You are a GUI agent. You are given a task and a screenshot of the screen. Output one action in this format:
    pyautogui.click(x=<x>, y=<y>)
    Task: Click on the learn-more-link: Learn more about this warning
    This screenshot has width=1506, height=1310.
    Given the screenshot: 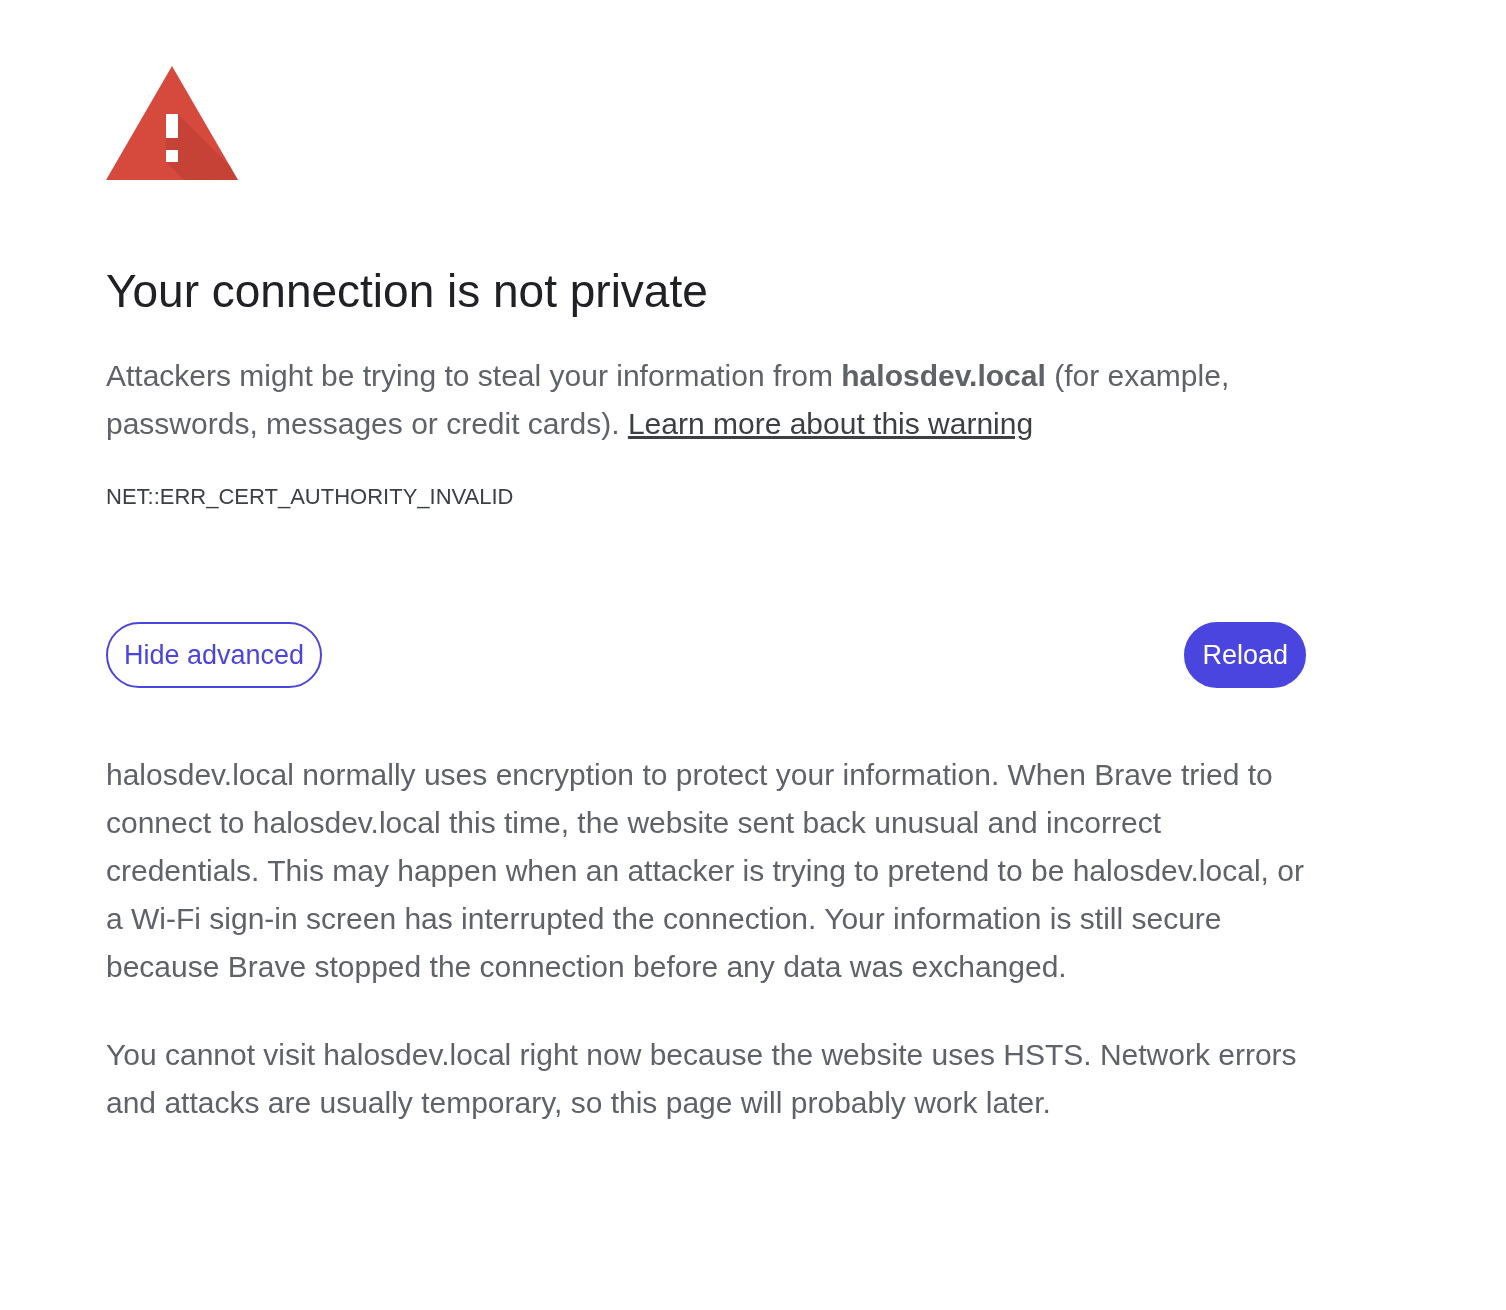 What is the action you would take?
    pyautogui.click(x=830, y=423)
    